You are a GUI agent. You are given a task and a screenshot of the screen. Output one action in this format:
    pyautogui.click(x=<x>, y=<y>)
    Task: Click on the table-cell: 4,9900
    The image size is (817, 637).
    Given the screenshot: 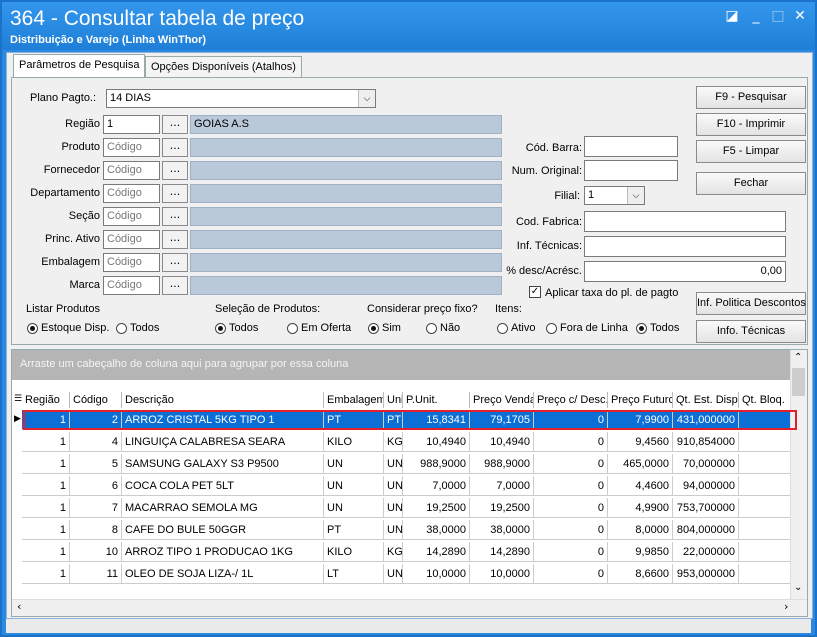 What is the action you would take?
    pyautogui.click(x=640, y=508)
    